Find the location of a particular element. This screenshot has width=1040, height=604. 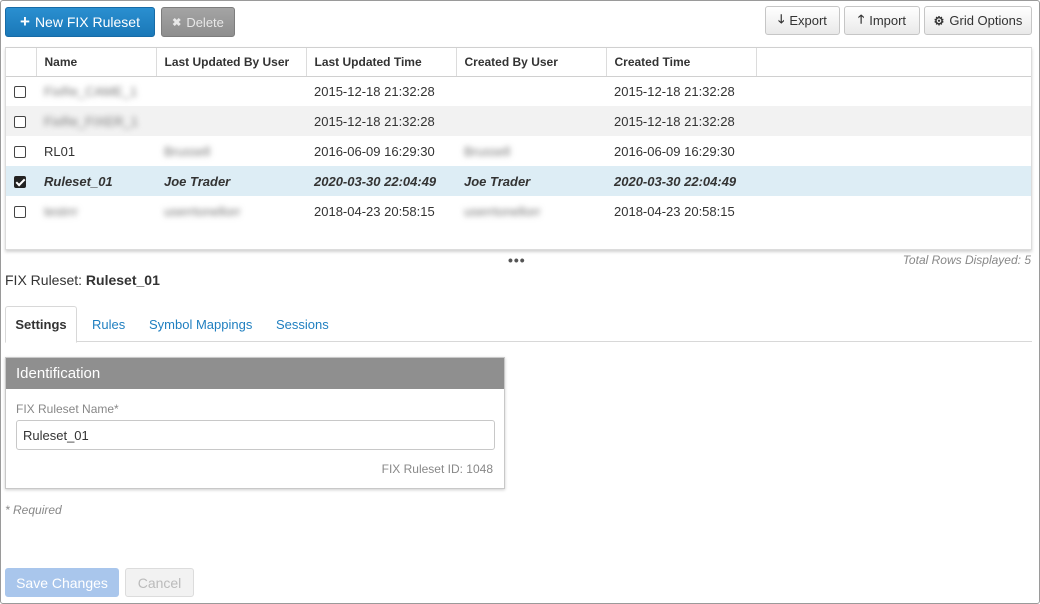

cell-last-updated-time-text: 2020-03-30 22:04:49 is located at coordinates (375, 181).